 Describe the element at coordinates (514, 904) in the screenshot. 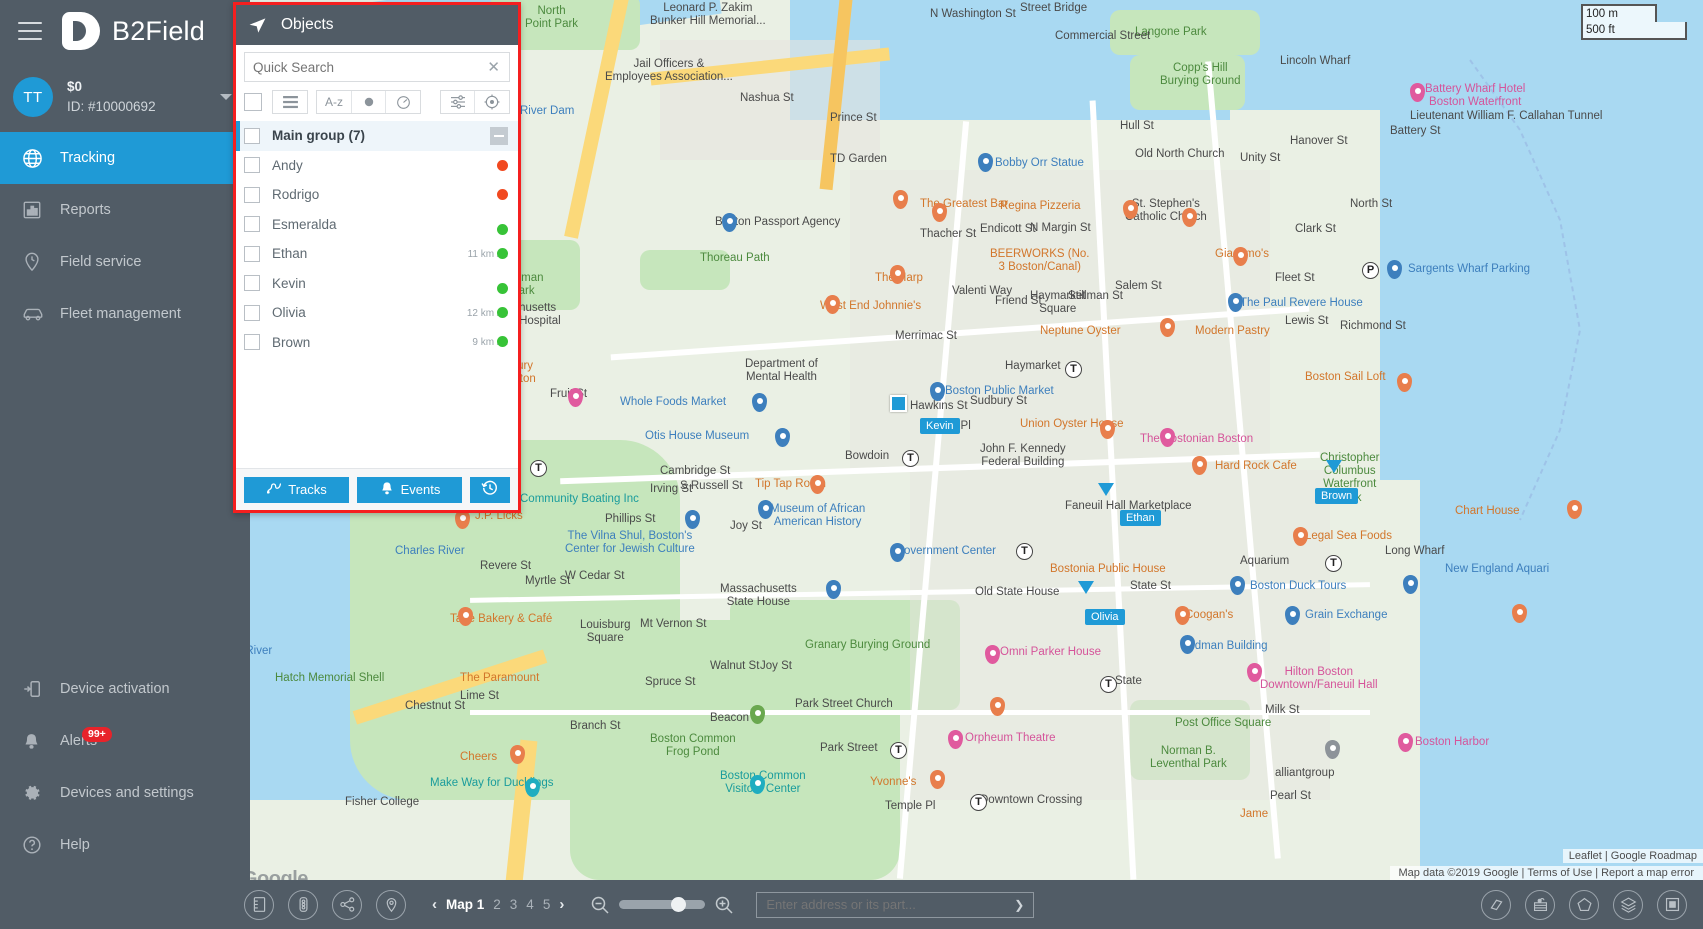

I see `map-page-3: 3` at that location.